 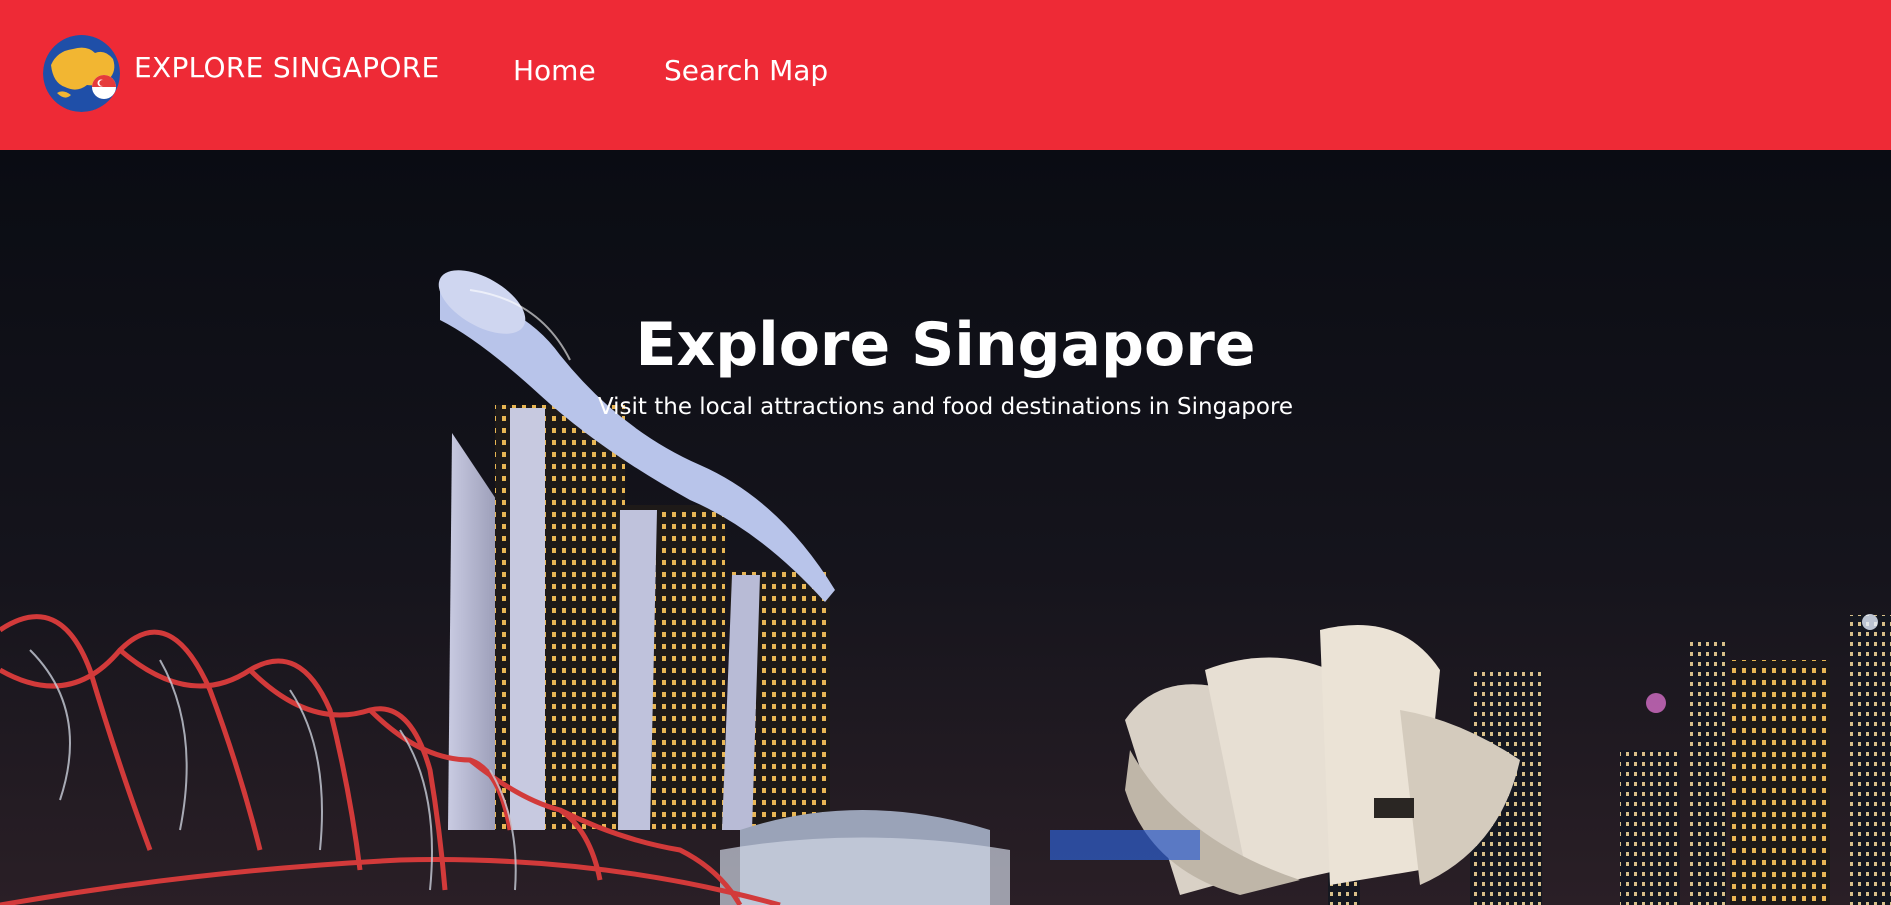 I want to click on nav-link-search-map: Search Map, so click(x=746, y=70).